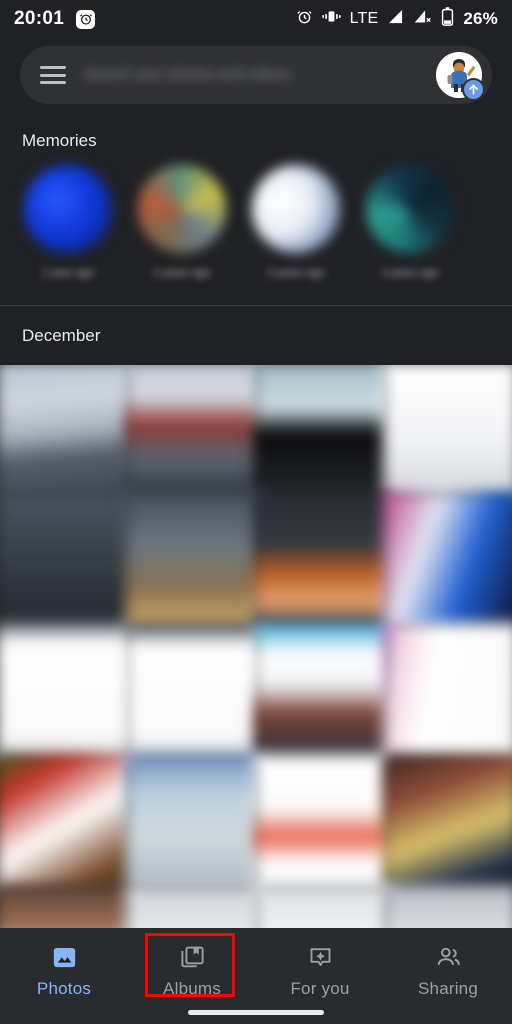 Image resolution: width=512 pixels, height=1024 pixels. I want to click on vibrate-icon, so click(331, 19).